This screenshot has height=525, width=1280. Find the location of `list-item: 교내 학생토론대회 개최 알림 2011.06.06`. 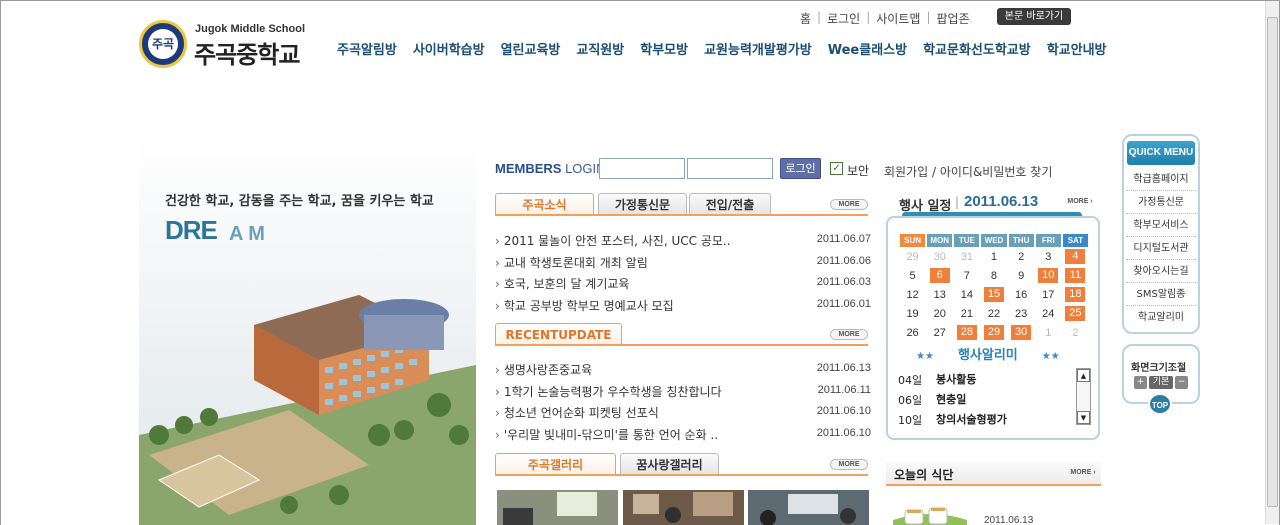

list-item: 교내 학생토론대회 개최 알림 2011.06.06 is located at coordinates (683, 262).